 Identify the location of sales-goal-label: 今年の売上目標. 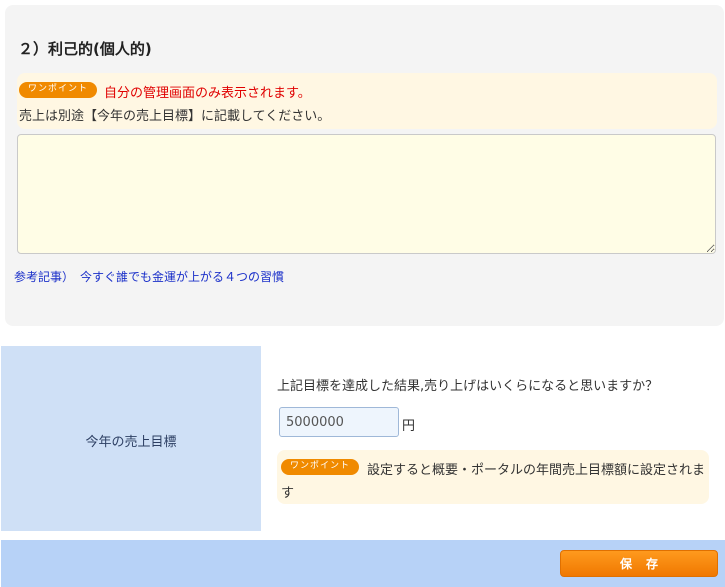
(131, 442).